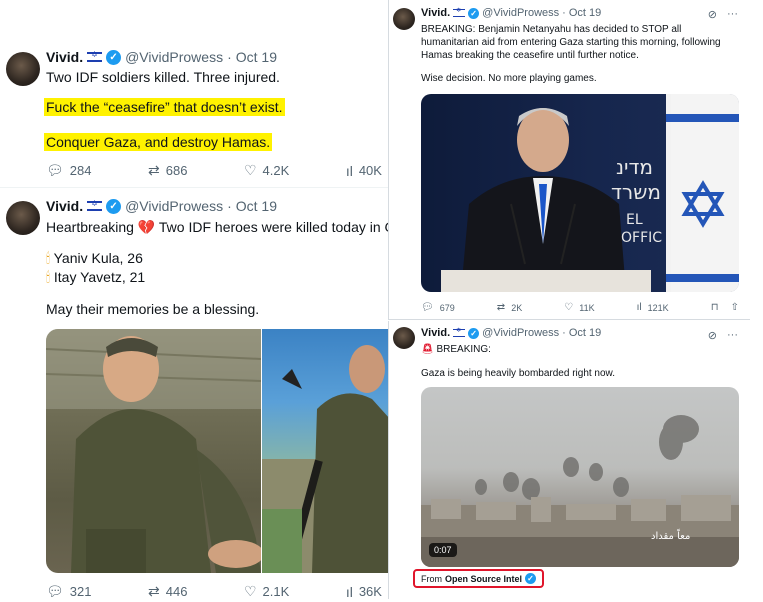  Describe the element at coordinates (167, 170) in the screenshot. I see `repost-button: ⇄ 686` at that location.